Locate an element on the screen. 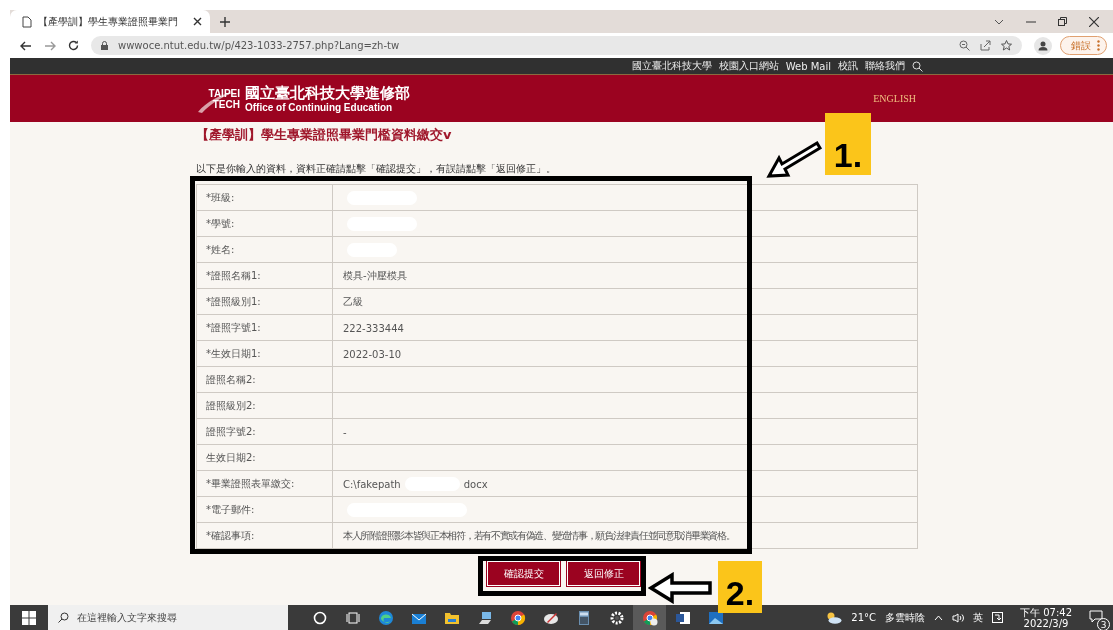 This screenshot has width=1113, height=630. weather-icon is located at coordinates (834, 617).